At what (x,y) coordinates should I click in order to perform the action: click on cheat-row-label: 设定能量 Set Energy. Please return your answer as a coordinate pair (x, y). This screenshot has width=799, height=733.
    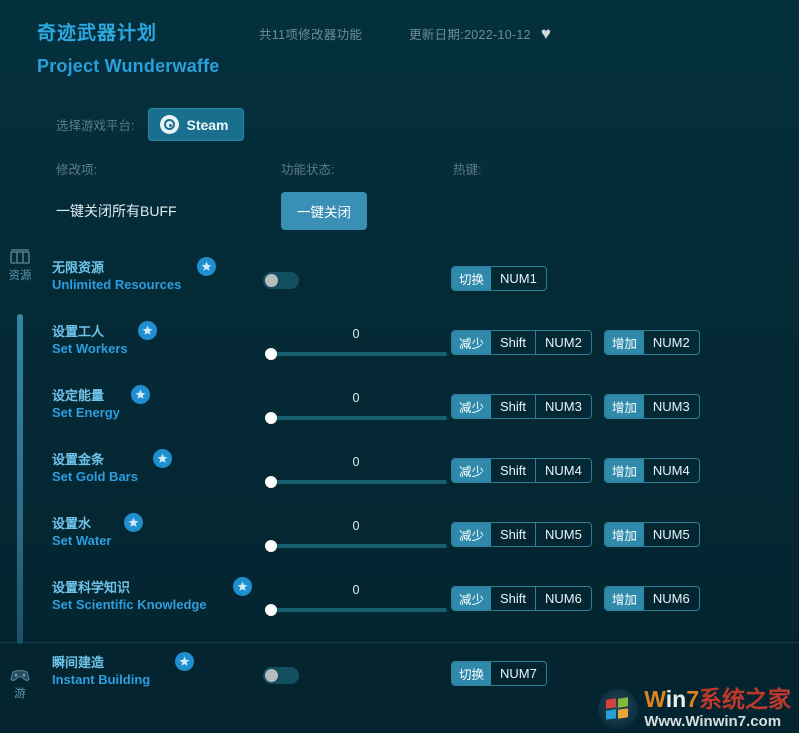
    Looking at the image, I should click on (152, 404).